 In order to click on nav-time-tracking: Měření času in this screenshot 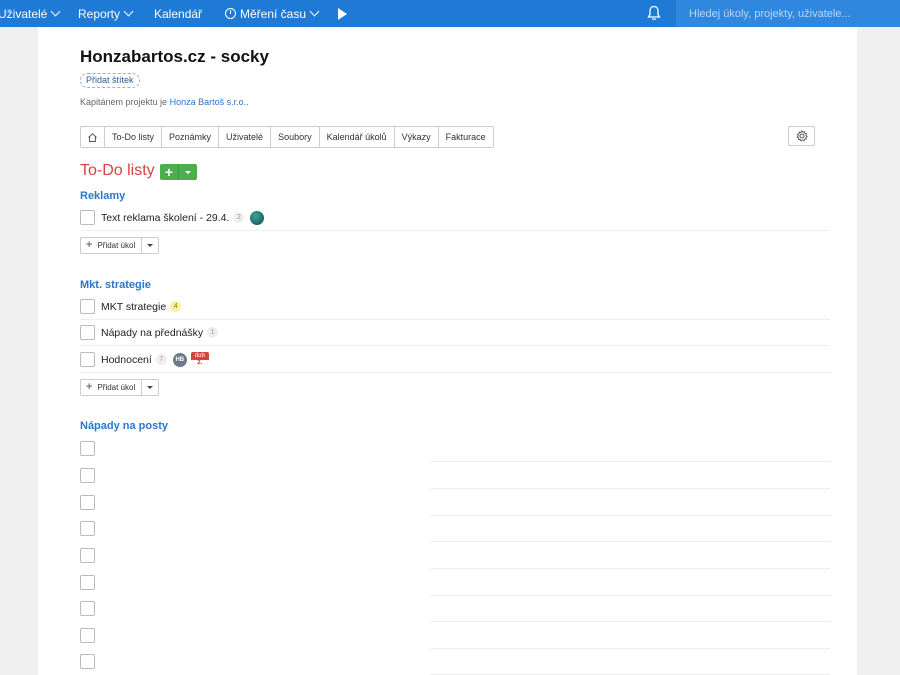, I will do `click(272, 13)`.